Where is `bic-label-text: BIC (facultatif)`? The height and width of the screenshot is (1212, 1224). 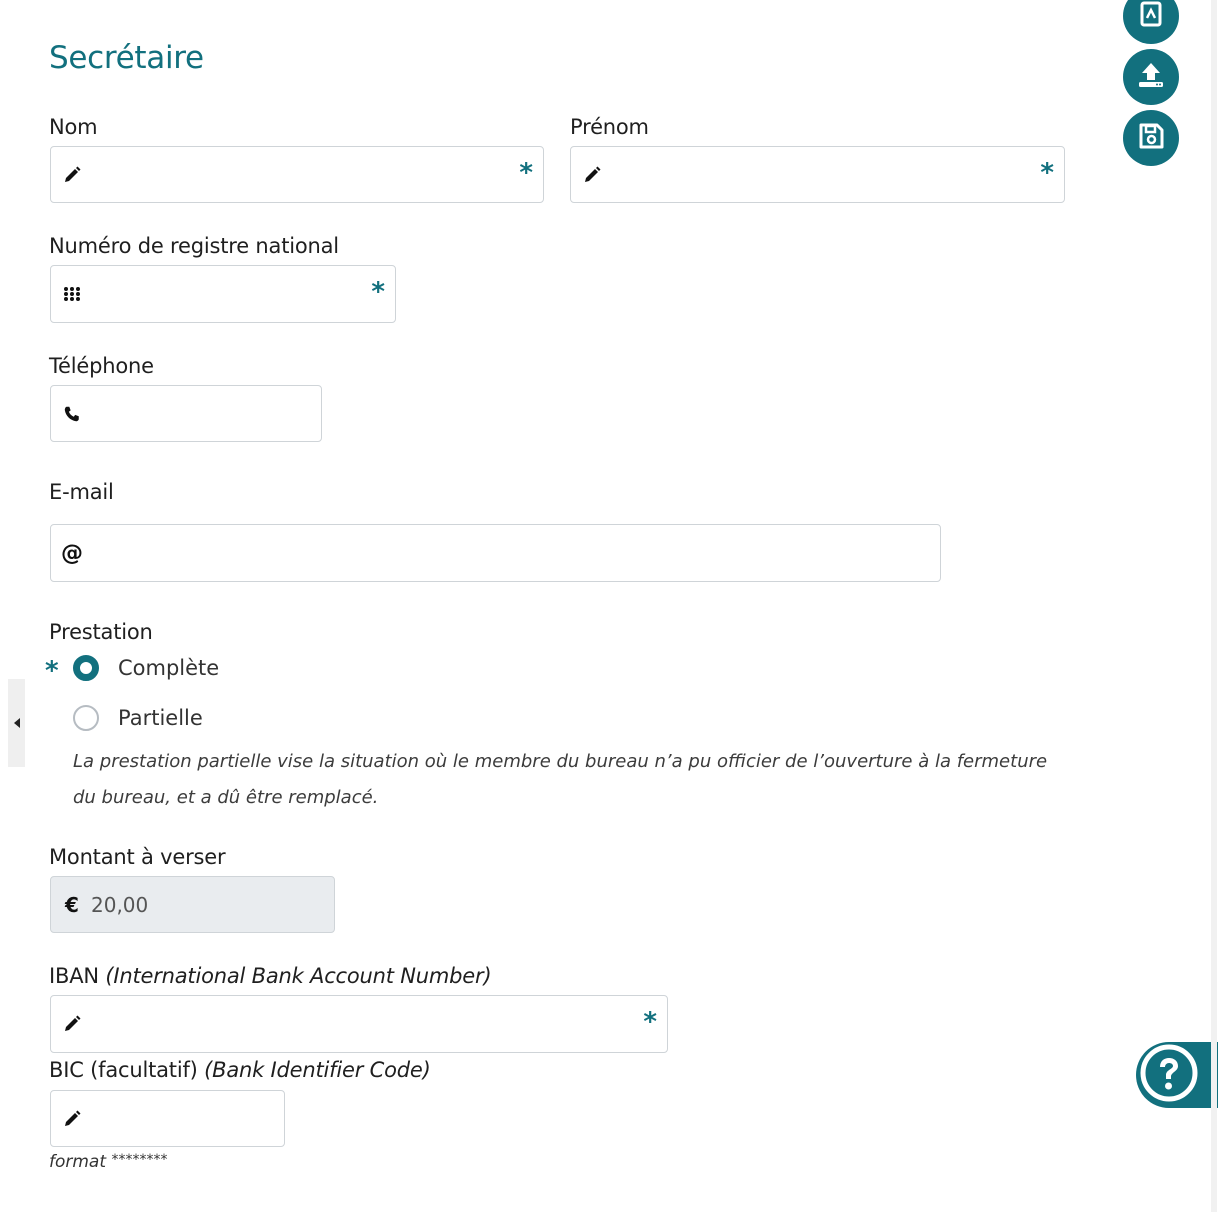
bic-label-text: BIC (facultatif) is located at coordinates (123, 1070).